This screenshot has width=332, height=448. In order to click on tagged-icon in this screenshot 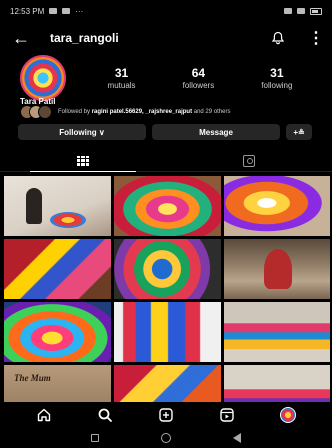, I will do `click(249, 160)`.